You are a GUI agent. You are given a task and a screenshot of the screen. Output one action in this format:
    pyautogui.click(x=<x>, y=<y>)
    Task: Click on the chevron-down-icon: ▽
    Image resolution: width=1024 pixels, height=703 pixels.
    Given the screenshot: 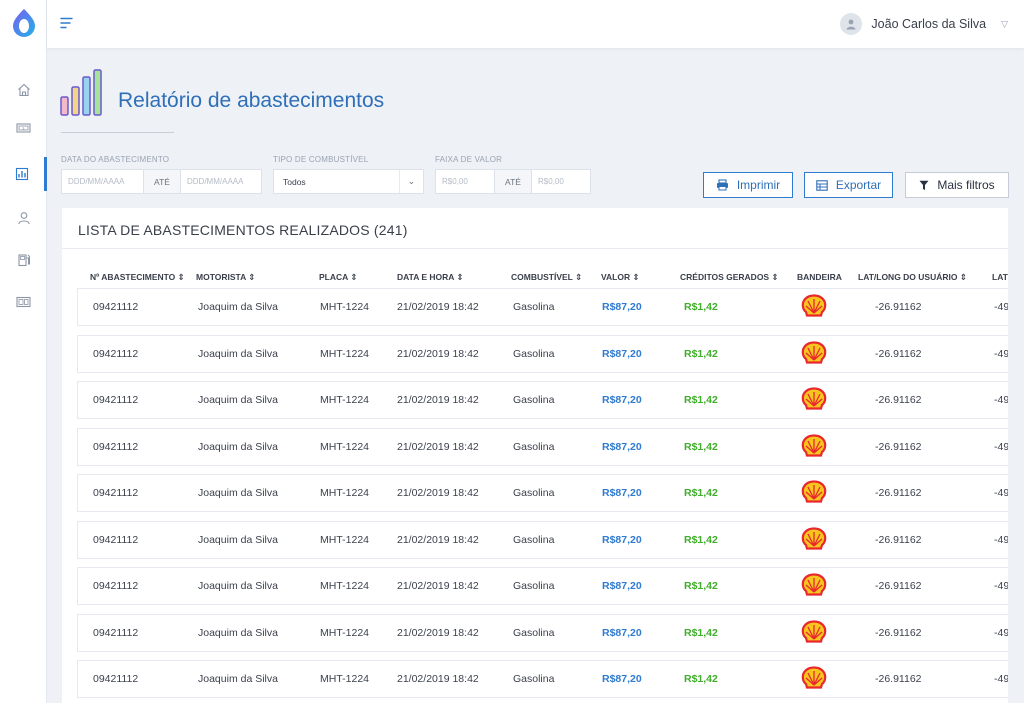 What is the action you would take?
    pyautogui.click(x=1004, y=23)
    